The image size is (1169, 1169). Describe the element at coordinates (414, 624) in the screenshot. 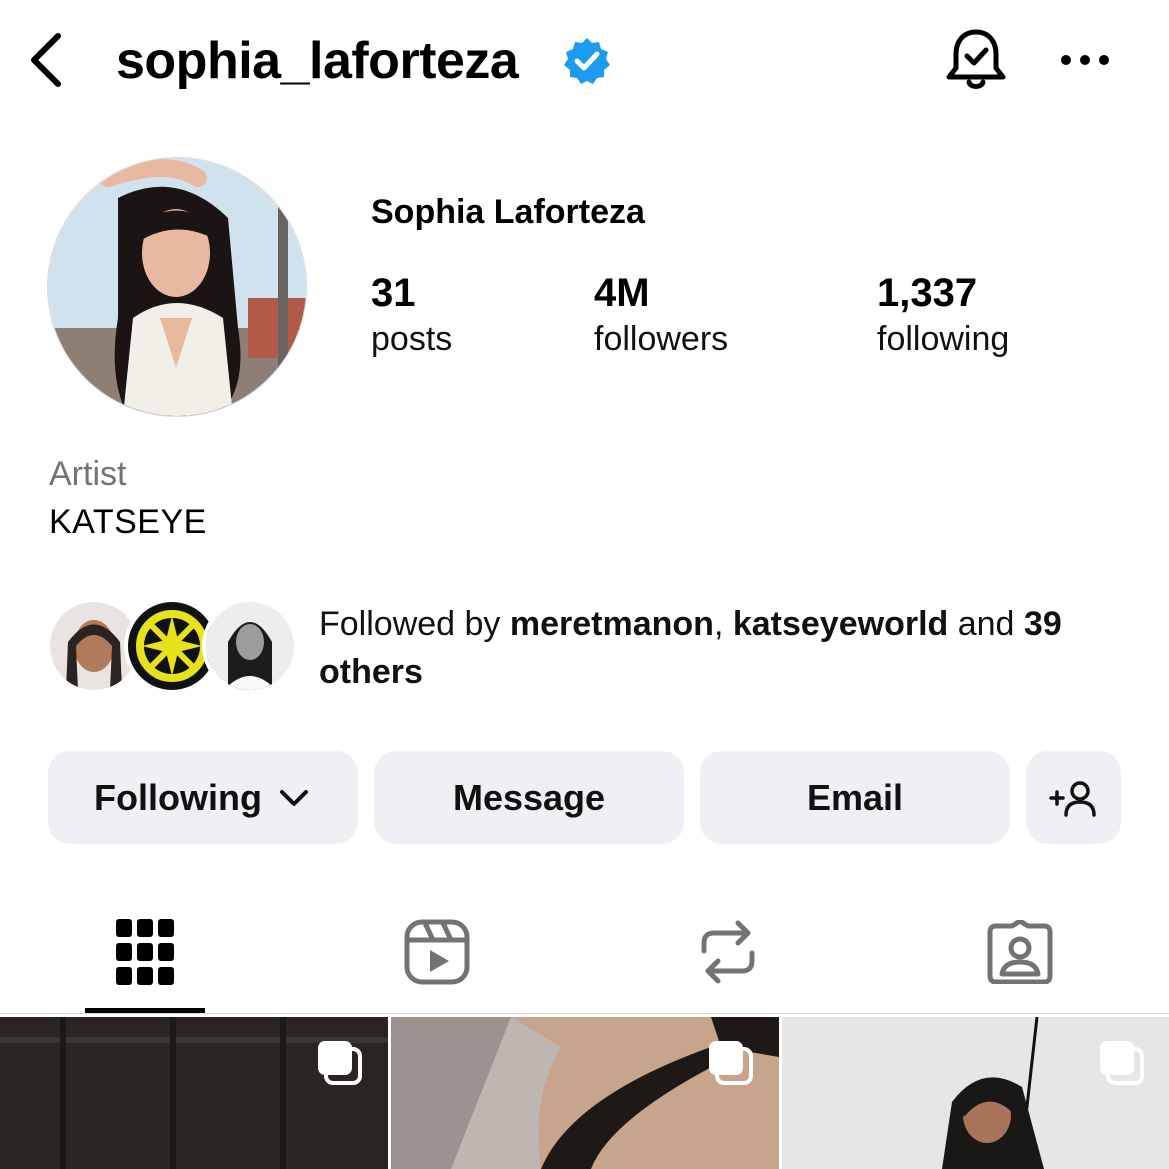

I see `followed-by-prefix: Followed by` at that location.